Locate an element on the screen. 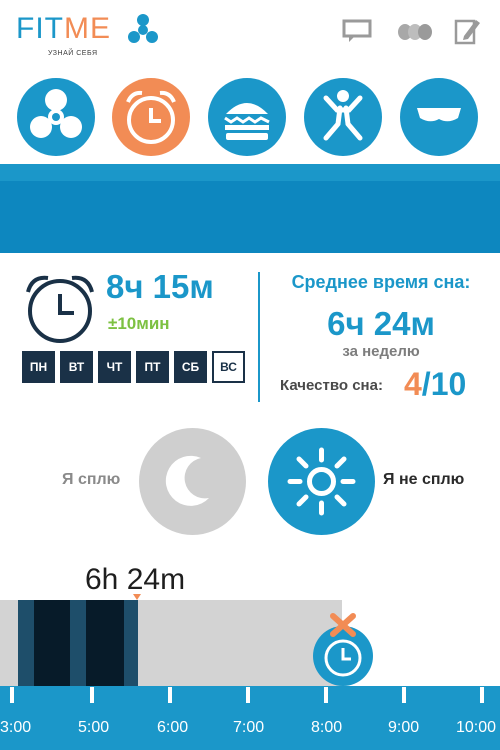  chat-icon is located at coordinates (357, 31).